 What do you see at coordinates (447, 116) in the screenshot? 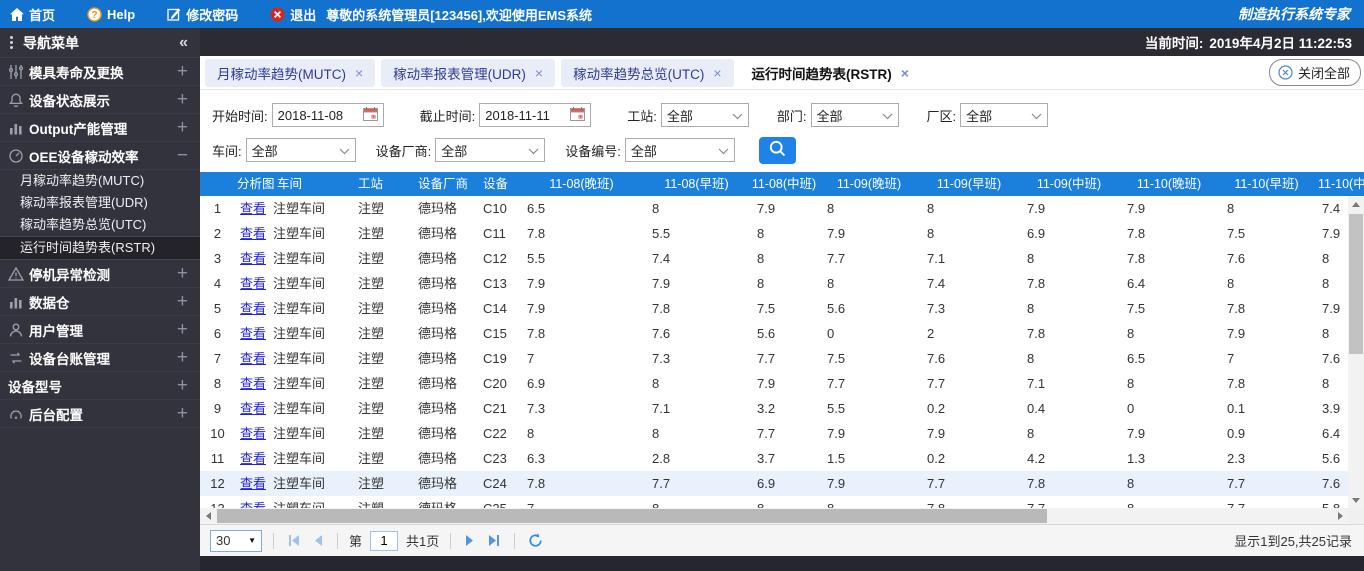
I see `filter-label: 截止时间:` at bounding box center [447, 116].